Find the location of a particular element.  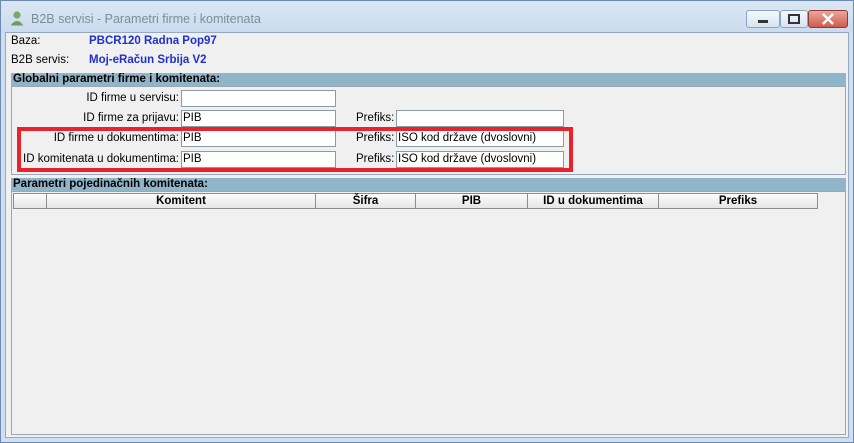

maximize-button is located at coordinates (794, 19).